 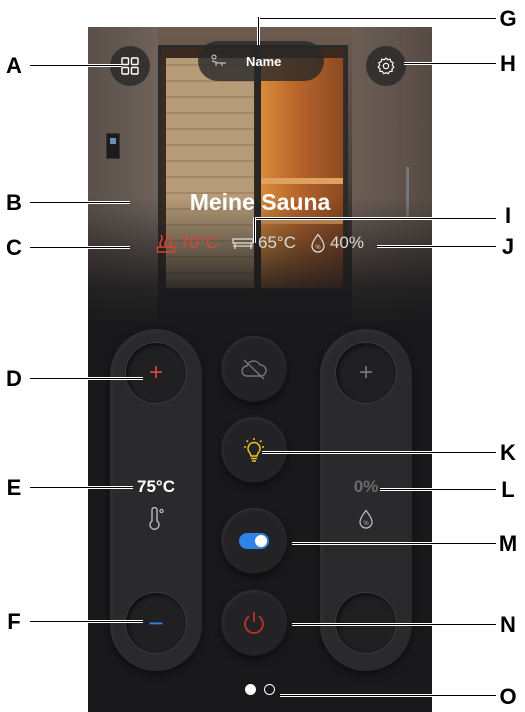 I want to click on humidity-setpoint: 0%, so click(x=366, y=486).